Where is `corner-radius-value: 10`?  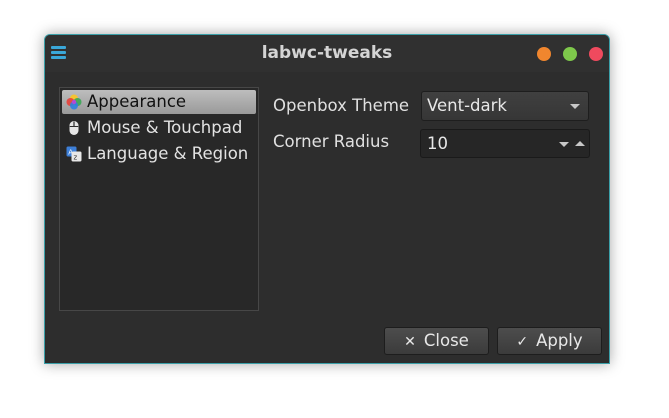
corner-radius-value: 10 is located at coordinates (437, 143).